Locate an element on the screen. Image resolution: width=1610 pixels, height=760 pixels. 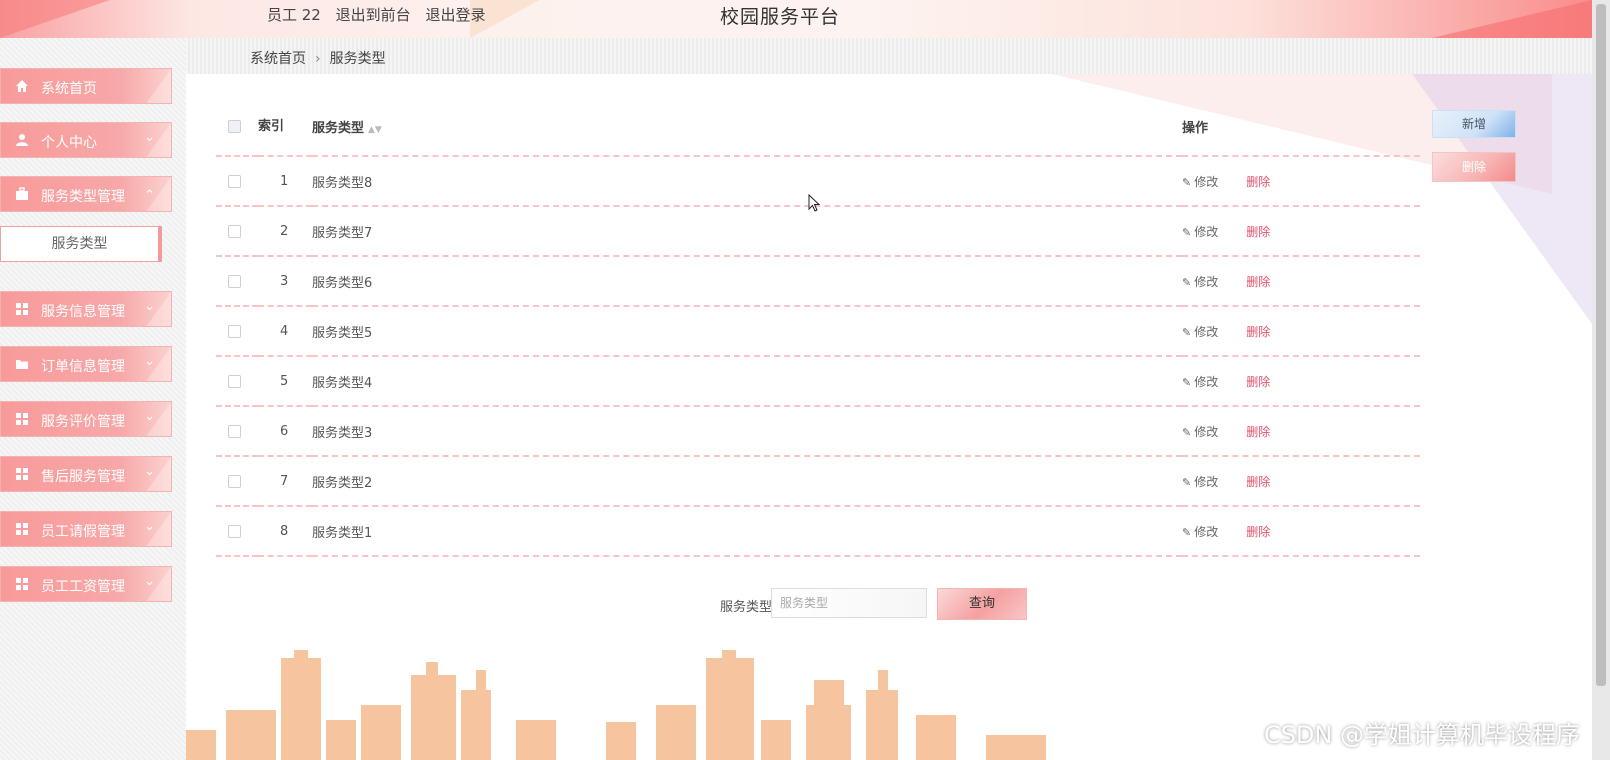
add-button: 新增 is located at coordinates (1474, 124).